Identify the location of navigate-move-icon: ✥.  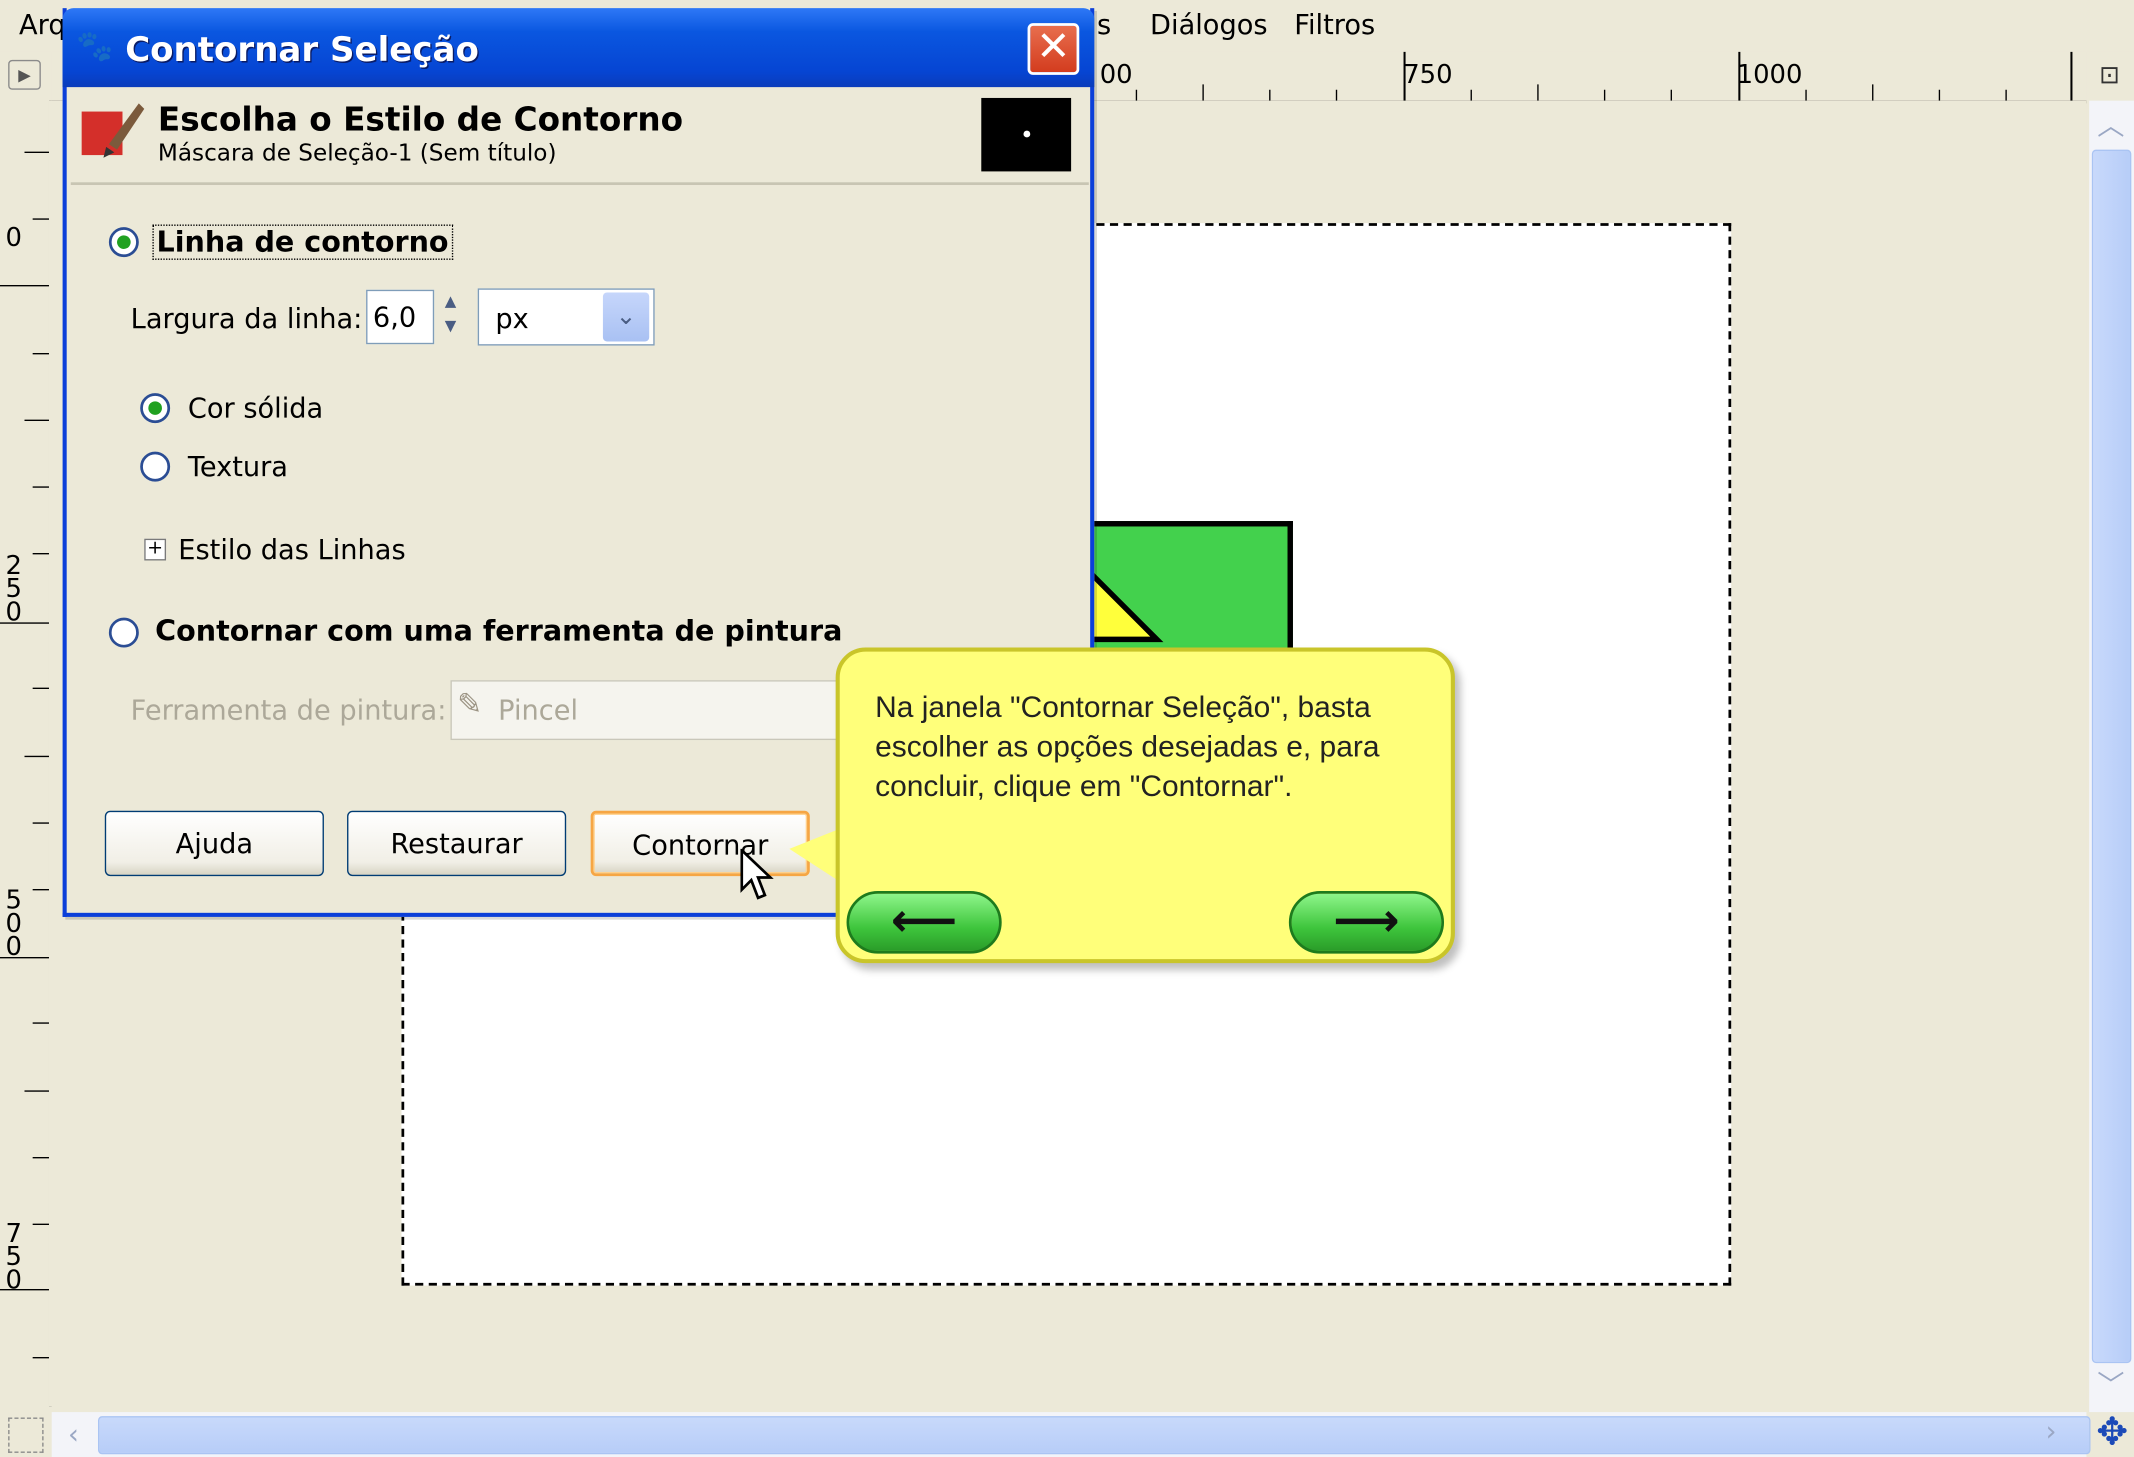
(2112, 1432).